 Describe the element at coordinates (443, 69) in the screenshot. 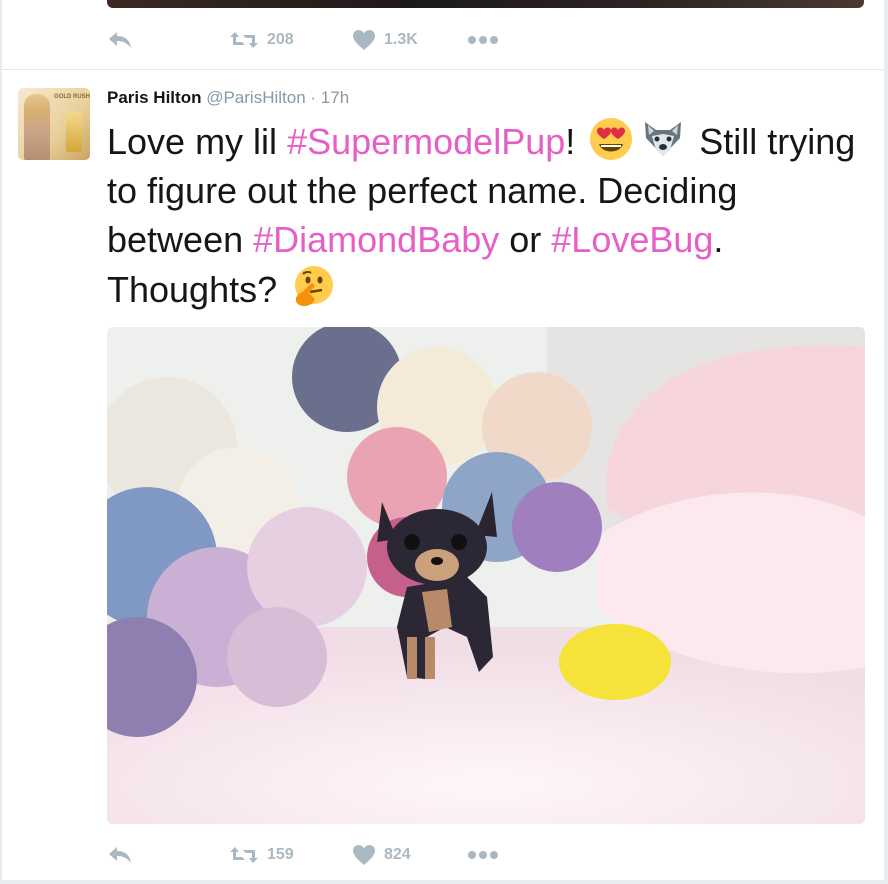

I see `tweet-divider` at that location.